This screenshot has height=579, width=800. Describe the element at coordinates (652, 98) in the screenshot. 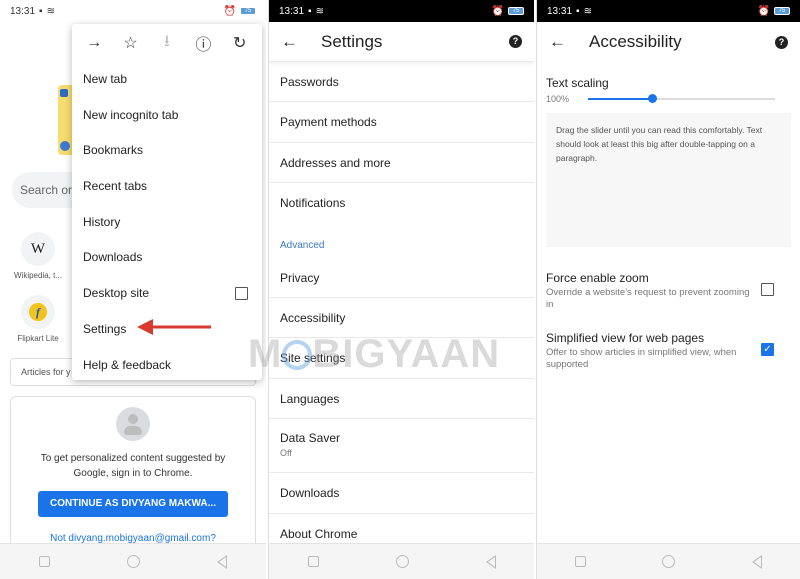

I see `slider-thumb` at that location.